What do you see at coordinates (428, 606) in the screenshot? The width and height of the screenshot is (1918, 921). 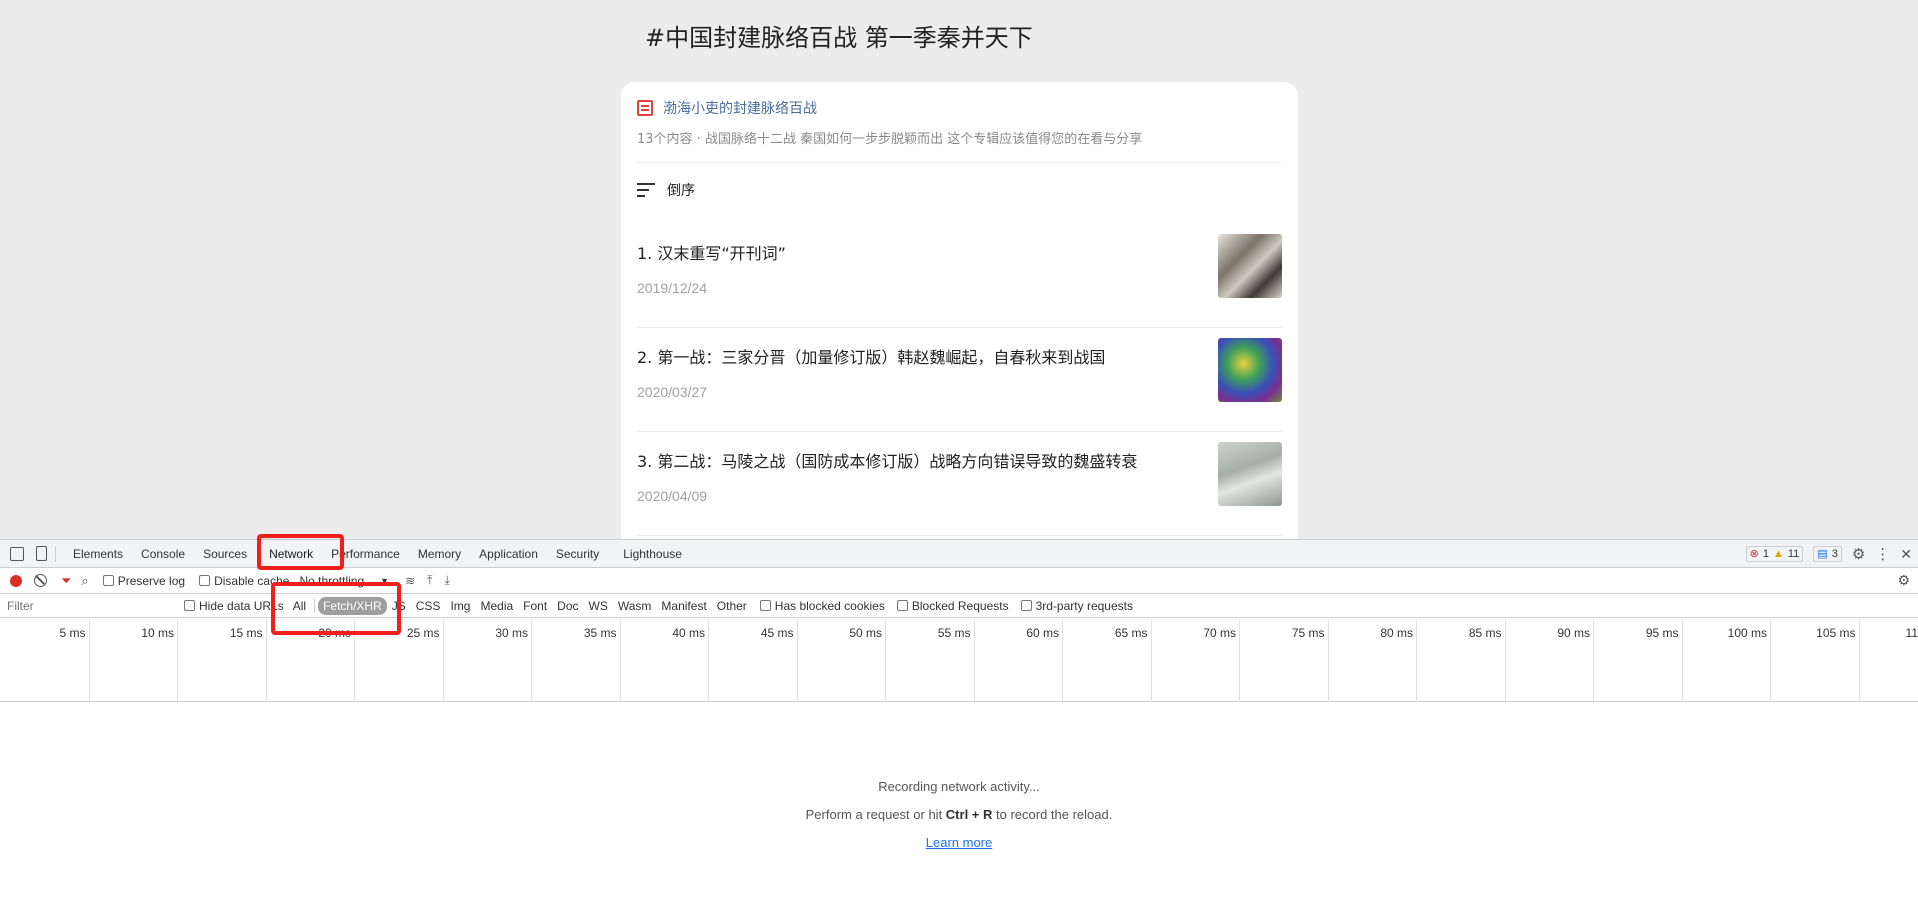 I see `filter-type-css: CSS` at bounding box center [428, 606].